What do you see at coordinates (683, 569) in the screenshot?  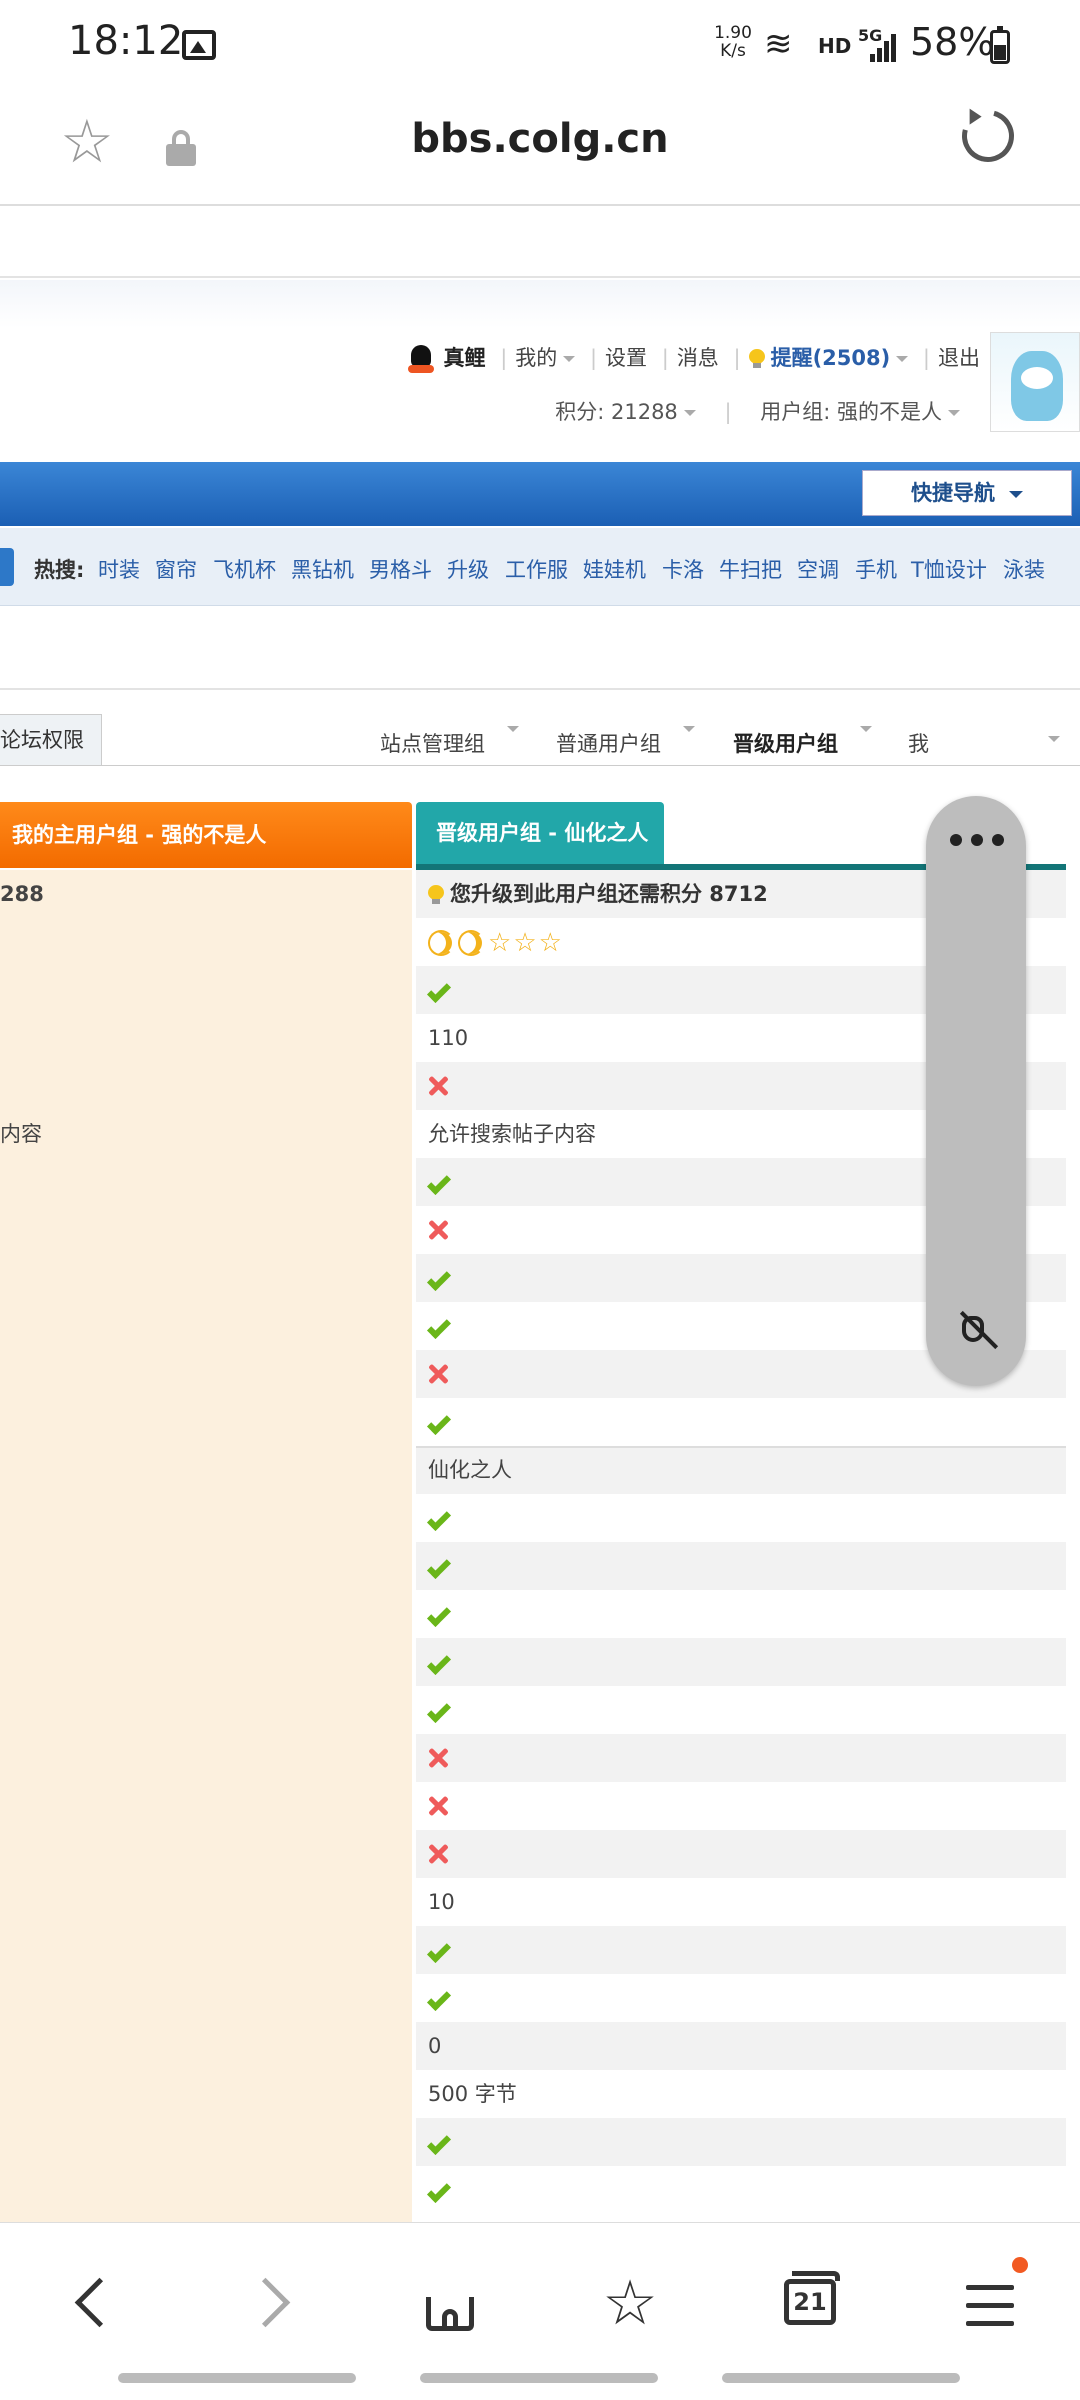 I see `hot-keyword: 卡洛` at bounding box center [683, 569].